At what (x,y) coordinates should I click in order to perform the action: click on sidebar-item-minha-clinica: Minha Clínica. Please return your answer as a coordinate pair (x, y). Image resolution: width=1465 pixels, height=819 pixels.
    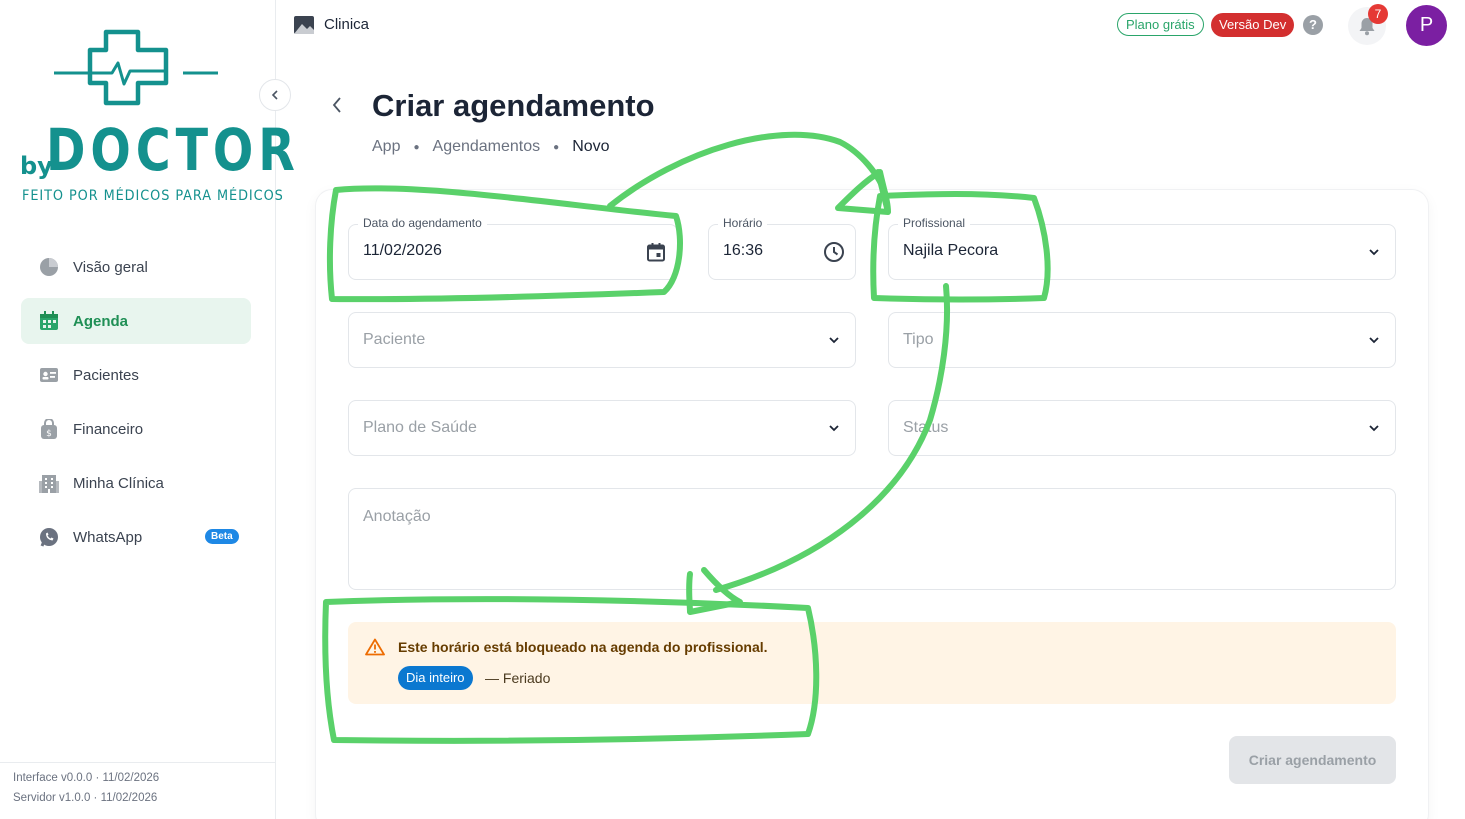
    Looking at the image, I should click on (136, 483).